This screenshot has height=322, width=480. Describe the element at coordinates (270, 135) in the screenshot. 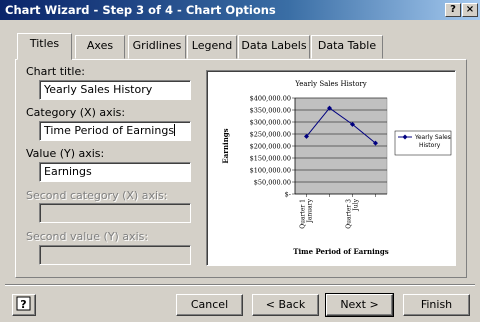

I see `y-tick-label: $250,000.00` at that location.